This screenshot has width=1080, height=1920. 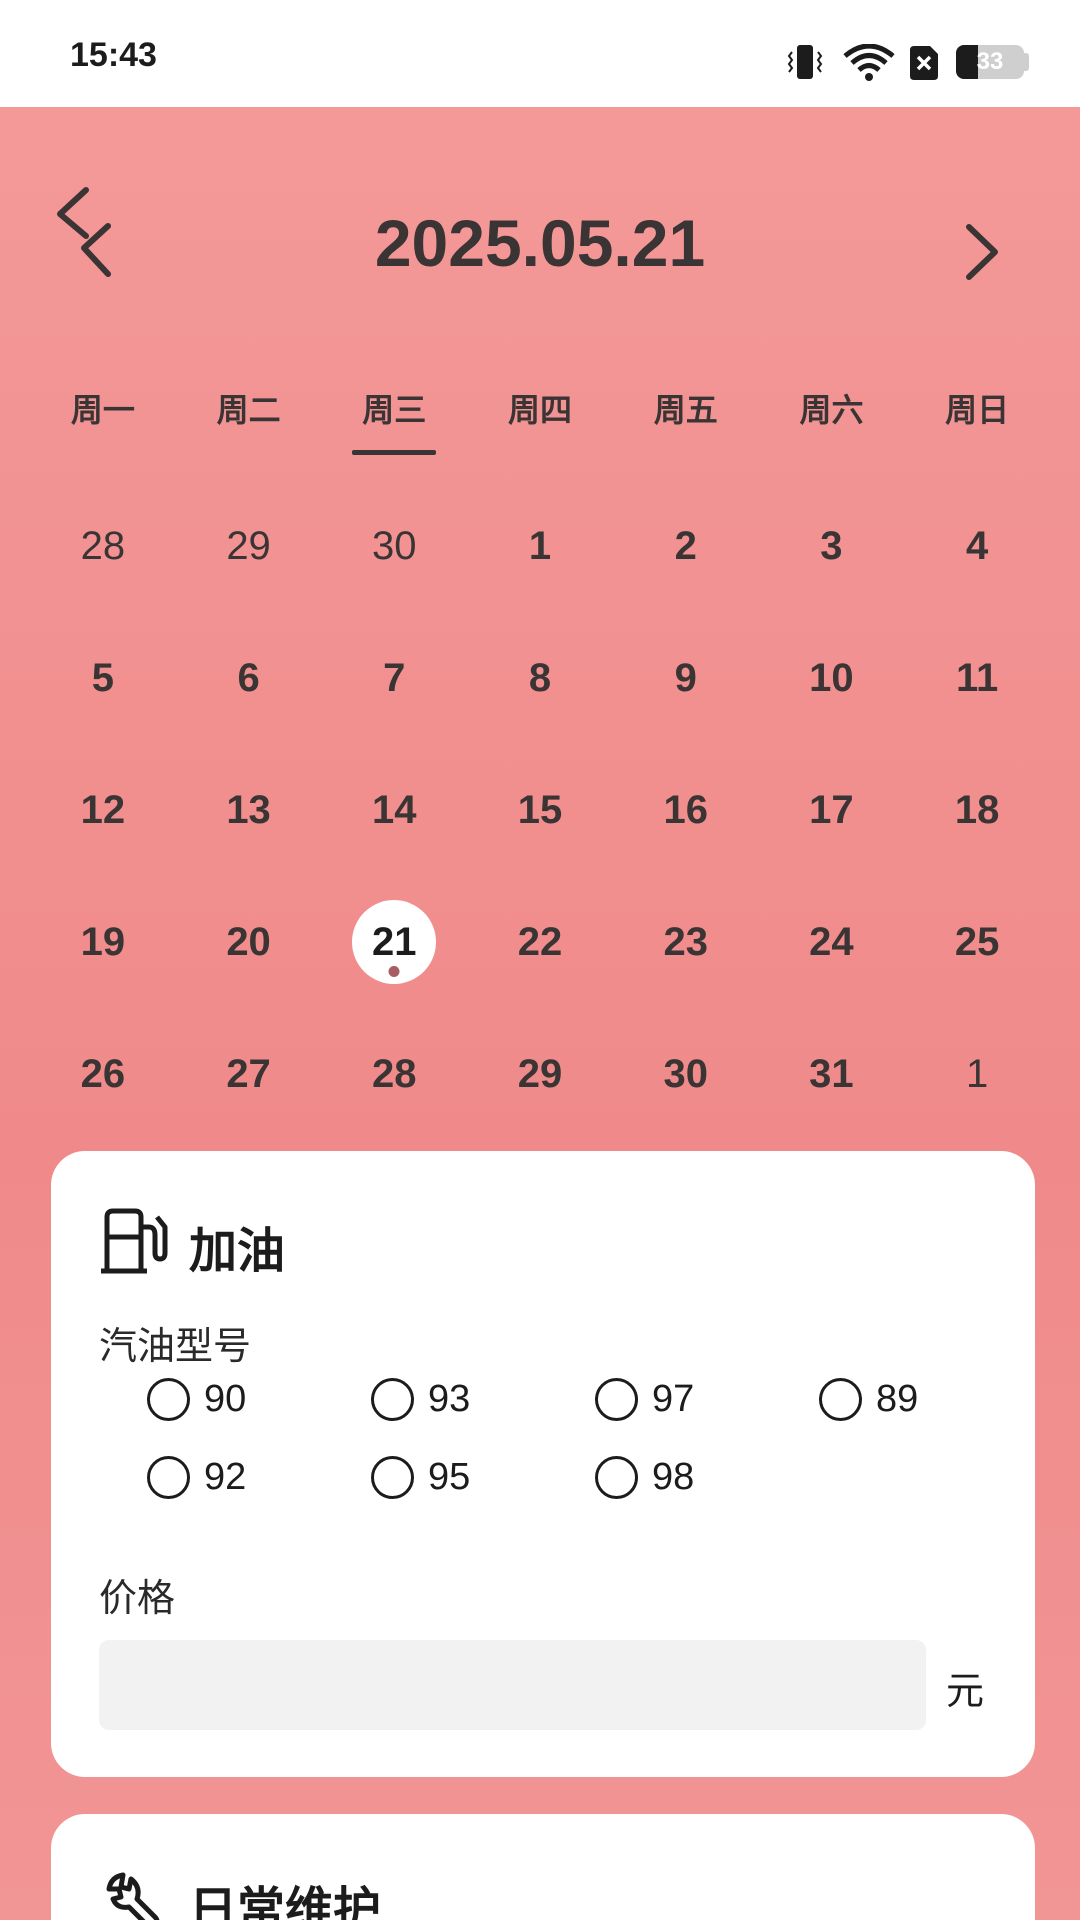 I want to click on weekday-6: 周日, so click(x=977, y=415).